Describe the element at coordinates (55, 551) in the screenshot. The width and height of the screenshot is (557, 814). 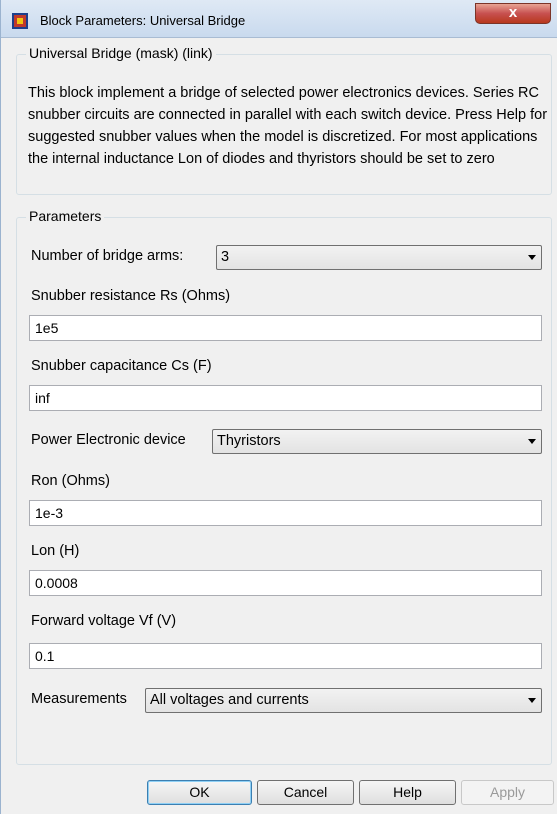
I see `lon-label: Lon (H)` at that location.